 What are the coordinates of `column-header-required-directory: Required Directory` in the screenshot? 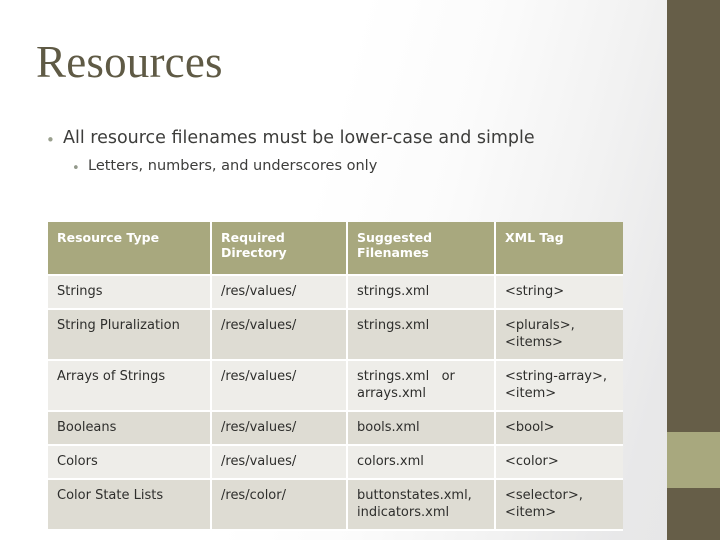 It's located at (280, 249).